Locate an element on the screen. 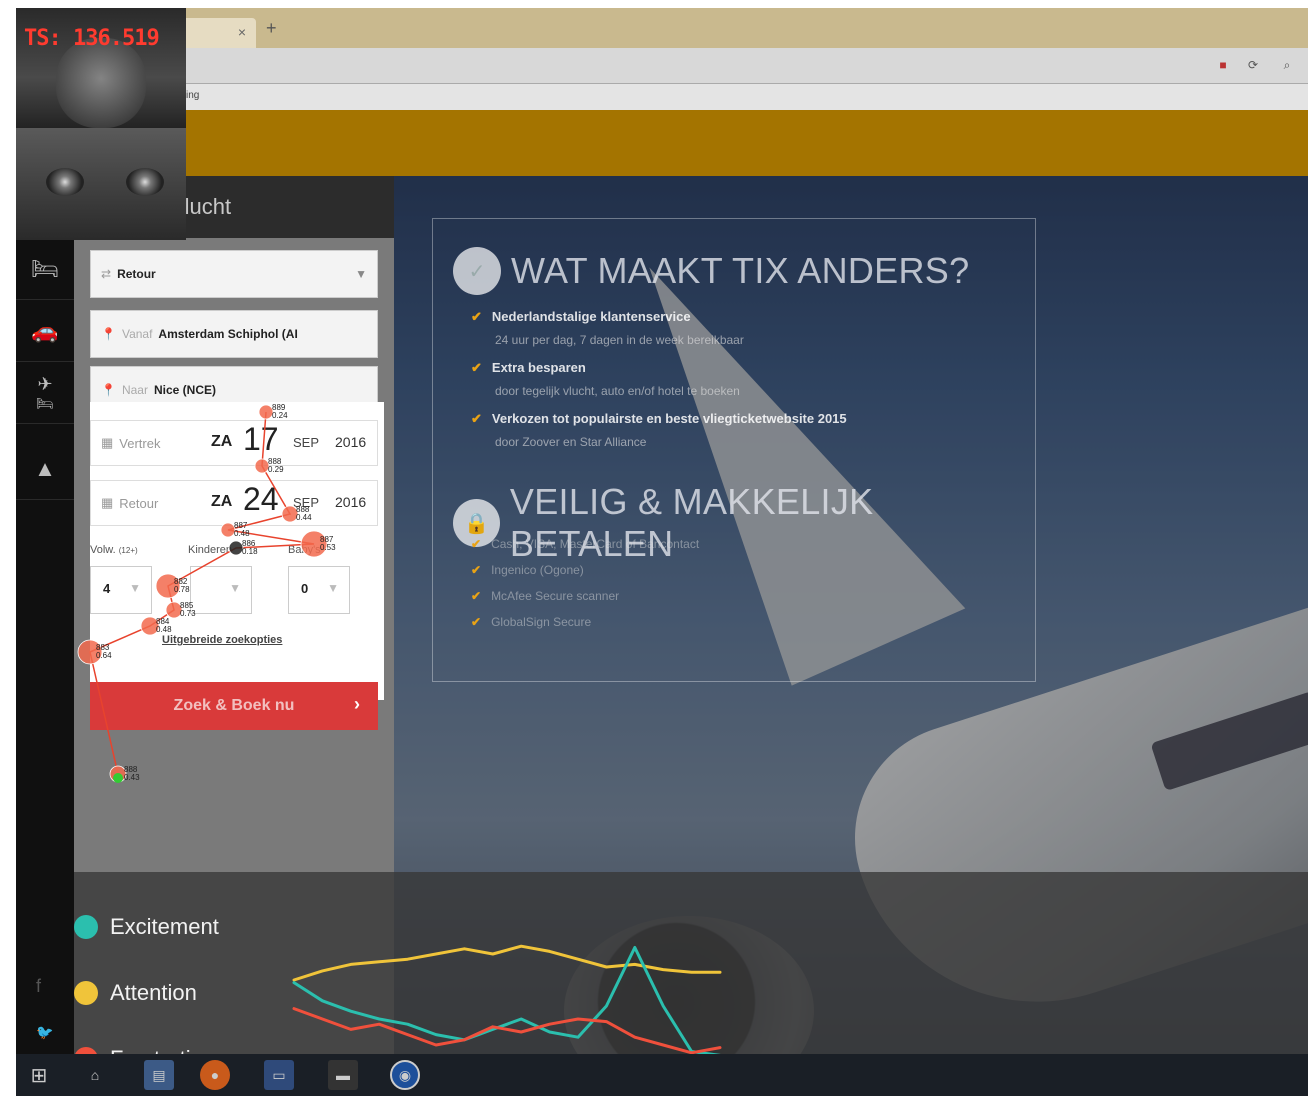  webcam-feed: TS: 136.519 is located at coordinates (101, 124).